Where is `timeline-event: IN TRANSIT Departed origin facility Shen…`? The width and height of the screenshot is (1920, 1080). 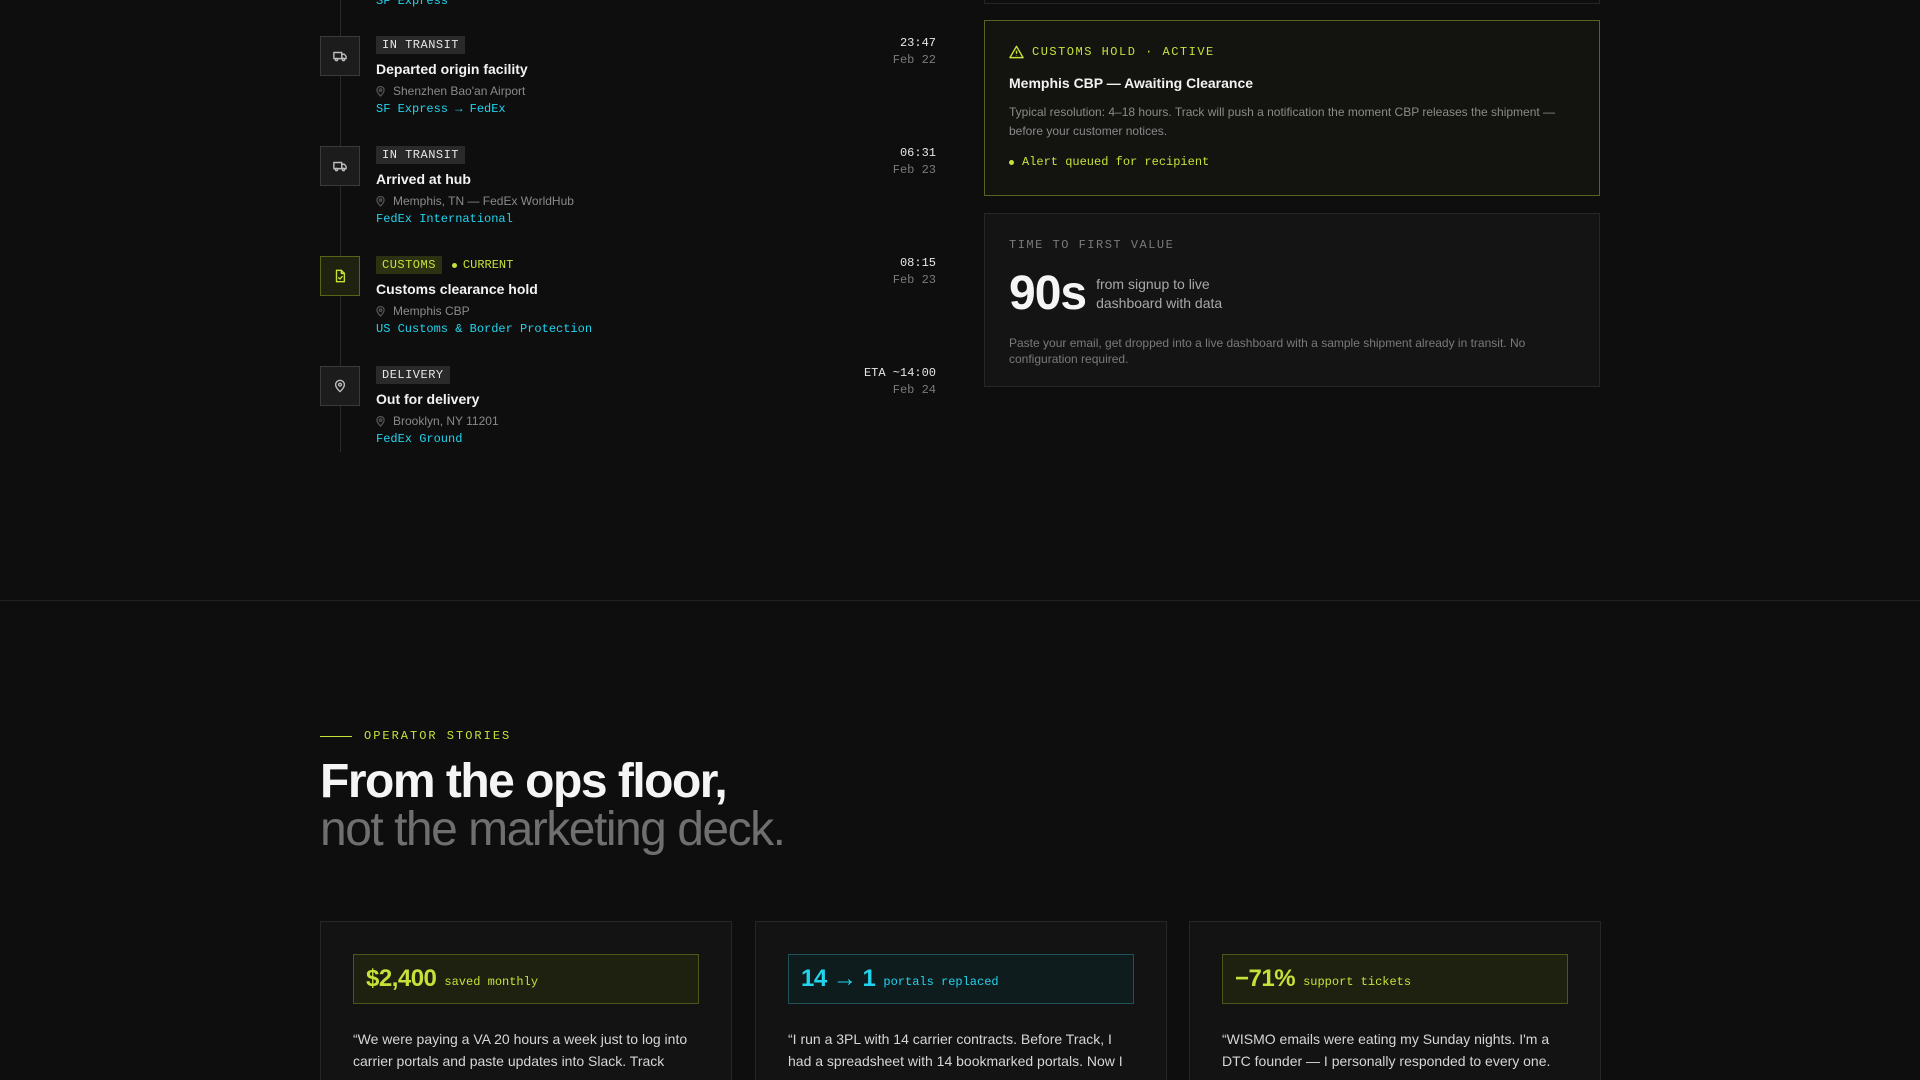 timeline-event: IN TRANSIT Departed origin facility Shen… is located at coordinates (628, 86).